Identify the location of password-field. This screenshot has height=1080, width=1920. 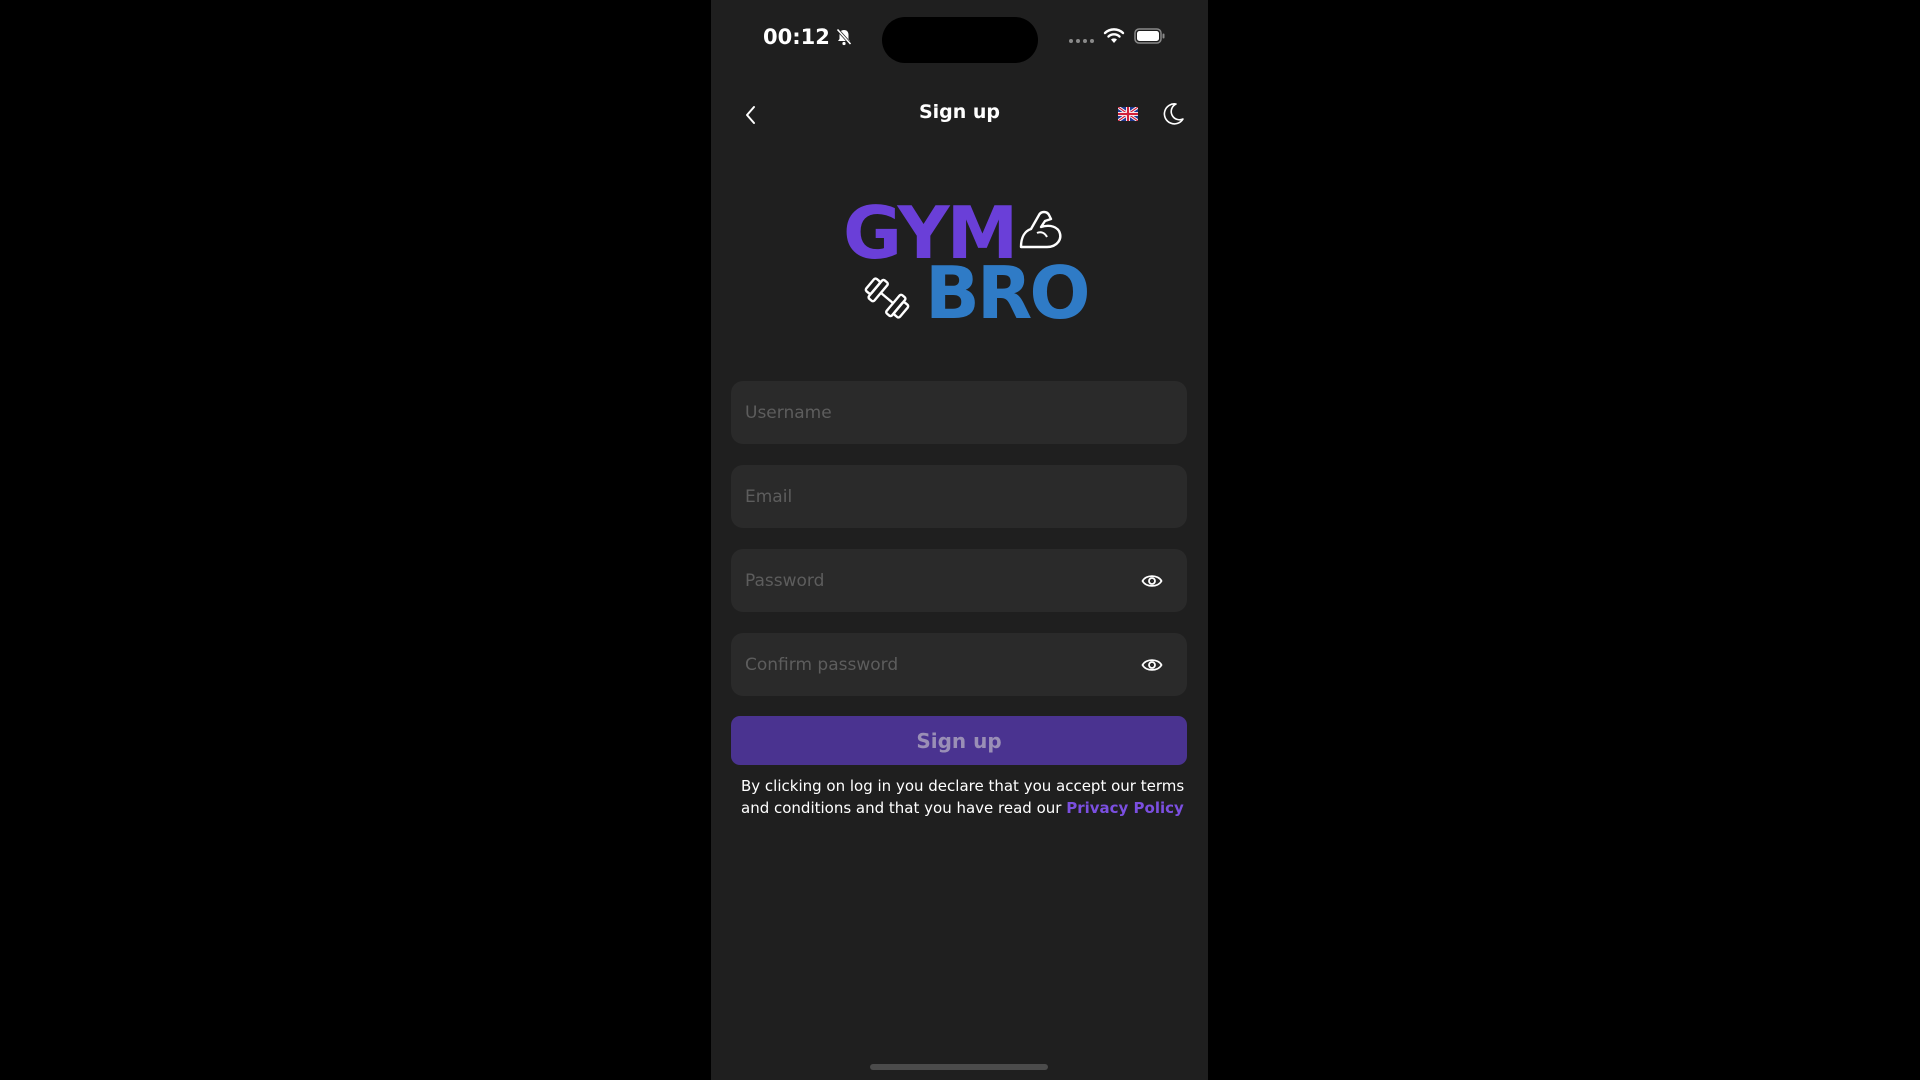
(959, 580).